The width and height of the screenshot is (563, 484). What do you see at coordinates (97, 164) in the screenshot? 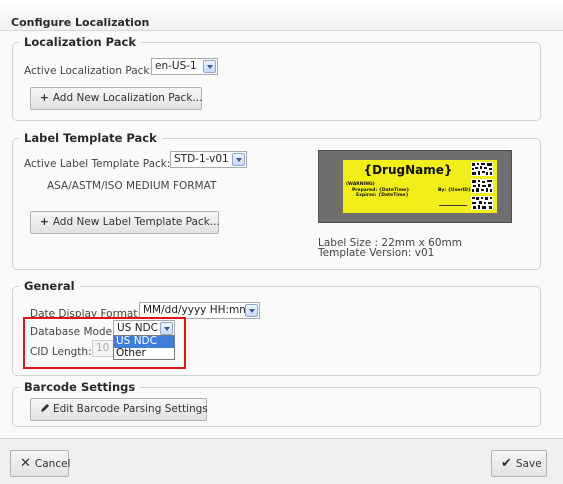
I see `active-label-template-pack-label: Active Label Template Pack:` at bounding box center [97, 164].